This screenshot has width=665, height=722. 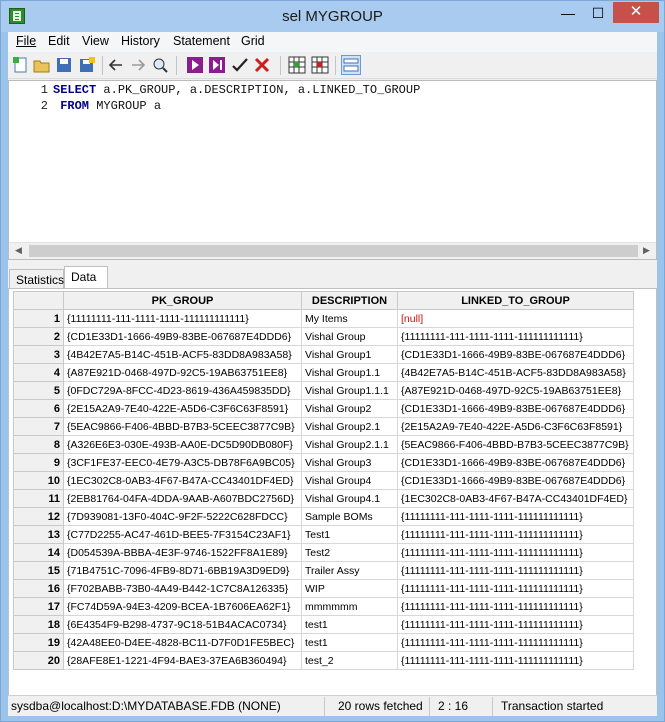 What do you see at coordinates (349, 408) in the screenshot?
I see `cell-description: Vishal Group2` at bounding box center [349, 408].